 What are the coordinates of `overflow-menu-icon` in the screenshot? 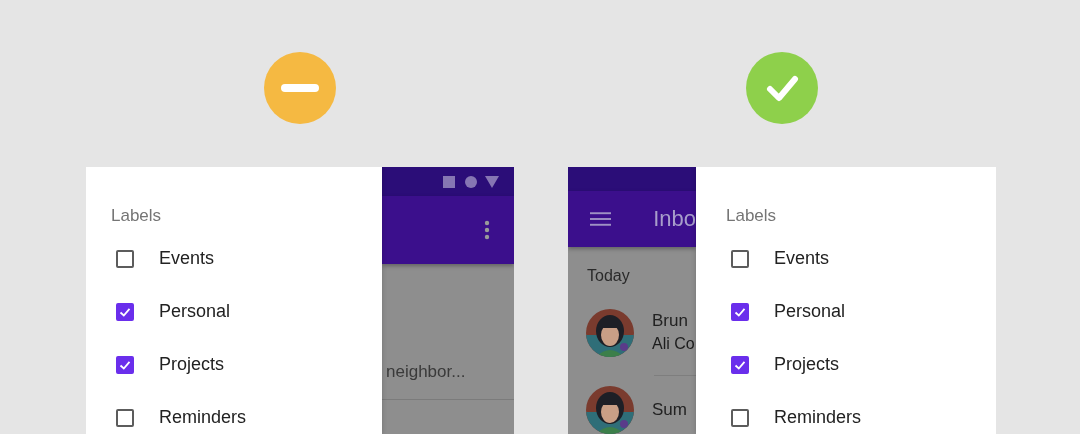 It's located at (487, 230).